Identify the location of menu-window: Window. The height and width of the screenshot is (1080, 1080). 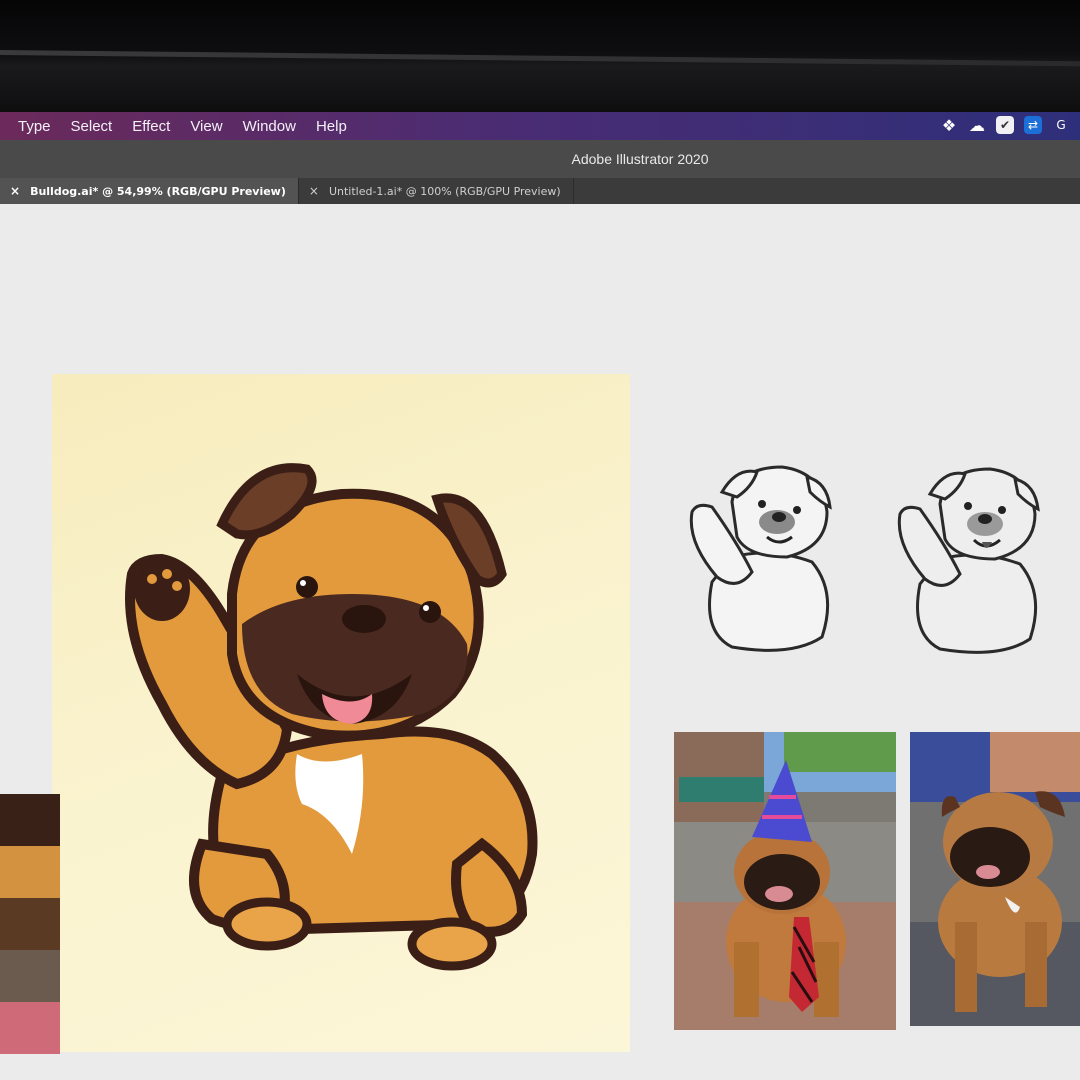
(269, 126).